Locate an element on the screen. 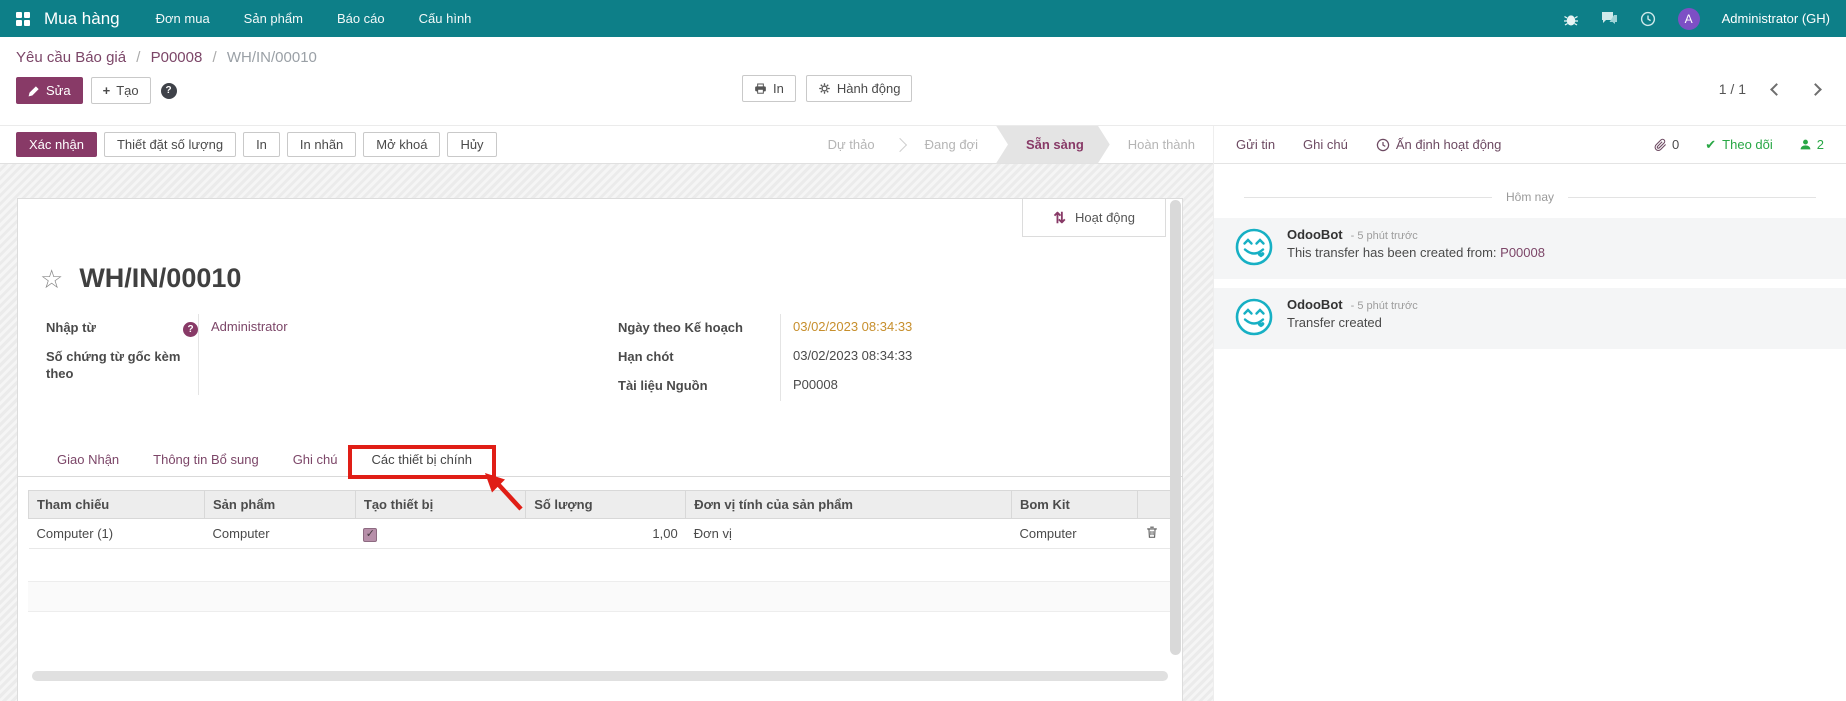 Image resolution: width=1846 pixels, height=701 pixels. paperclip-icon is located at coordinates (1660, 144).